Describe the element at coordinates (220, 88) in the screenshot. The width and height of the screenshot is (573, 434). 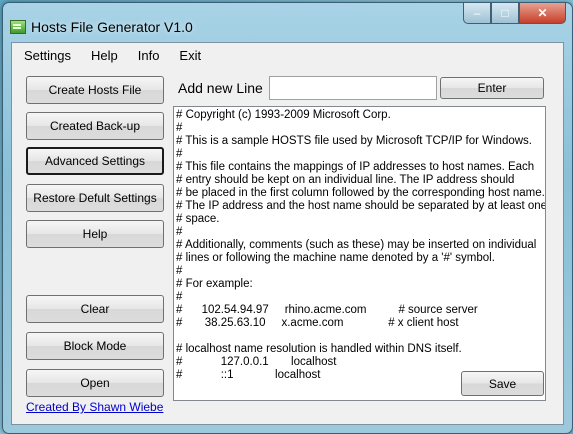
I see `add-new-line-label: Add new Line` at that location.